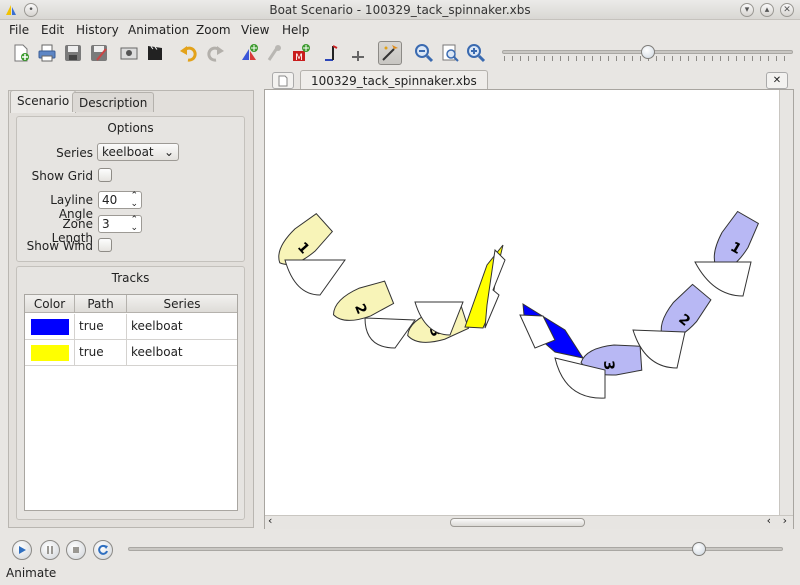 Image resolution: width=800 pixels, height=585 pixels. I want to click on loop-button, so click(103, 550).